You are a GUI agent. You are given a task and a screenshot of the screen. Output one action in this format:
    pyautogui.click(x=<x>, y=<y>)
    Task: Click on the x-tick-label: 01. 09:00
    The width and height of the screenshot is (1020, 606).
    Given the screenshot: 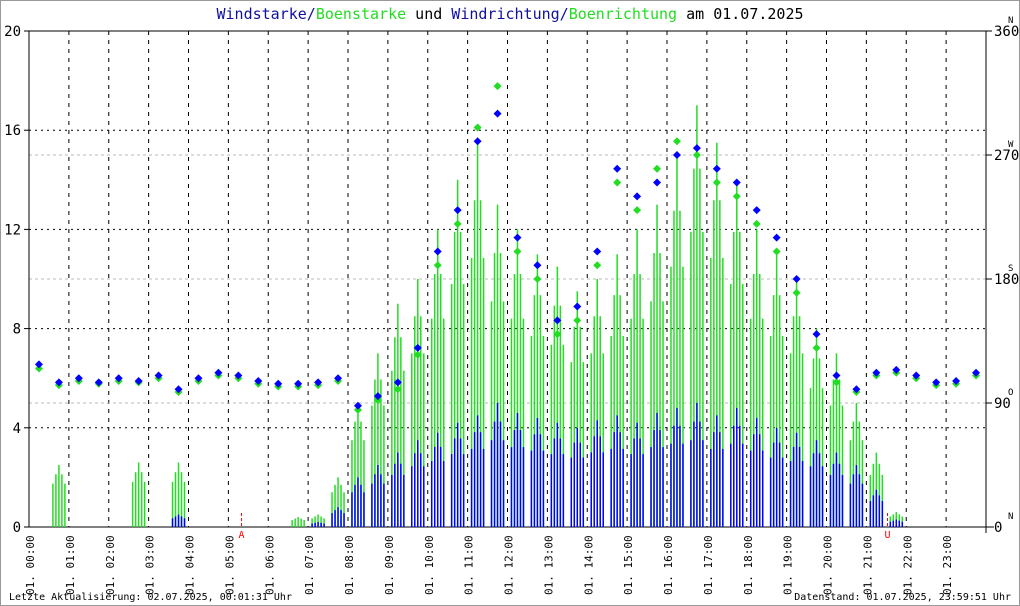 What is the action you would take?
    pyautogui.click(x=389, y=565)
    